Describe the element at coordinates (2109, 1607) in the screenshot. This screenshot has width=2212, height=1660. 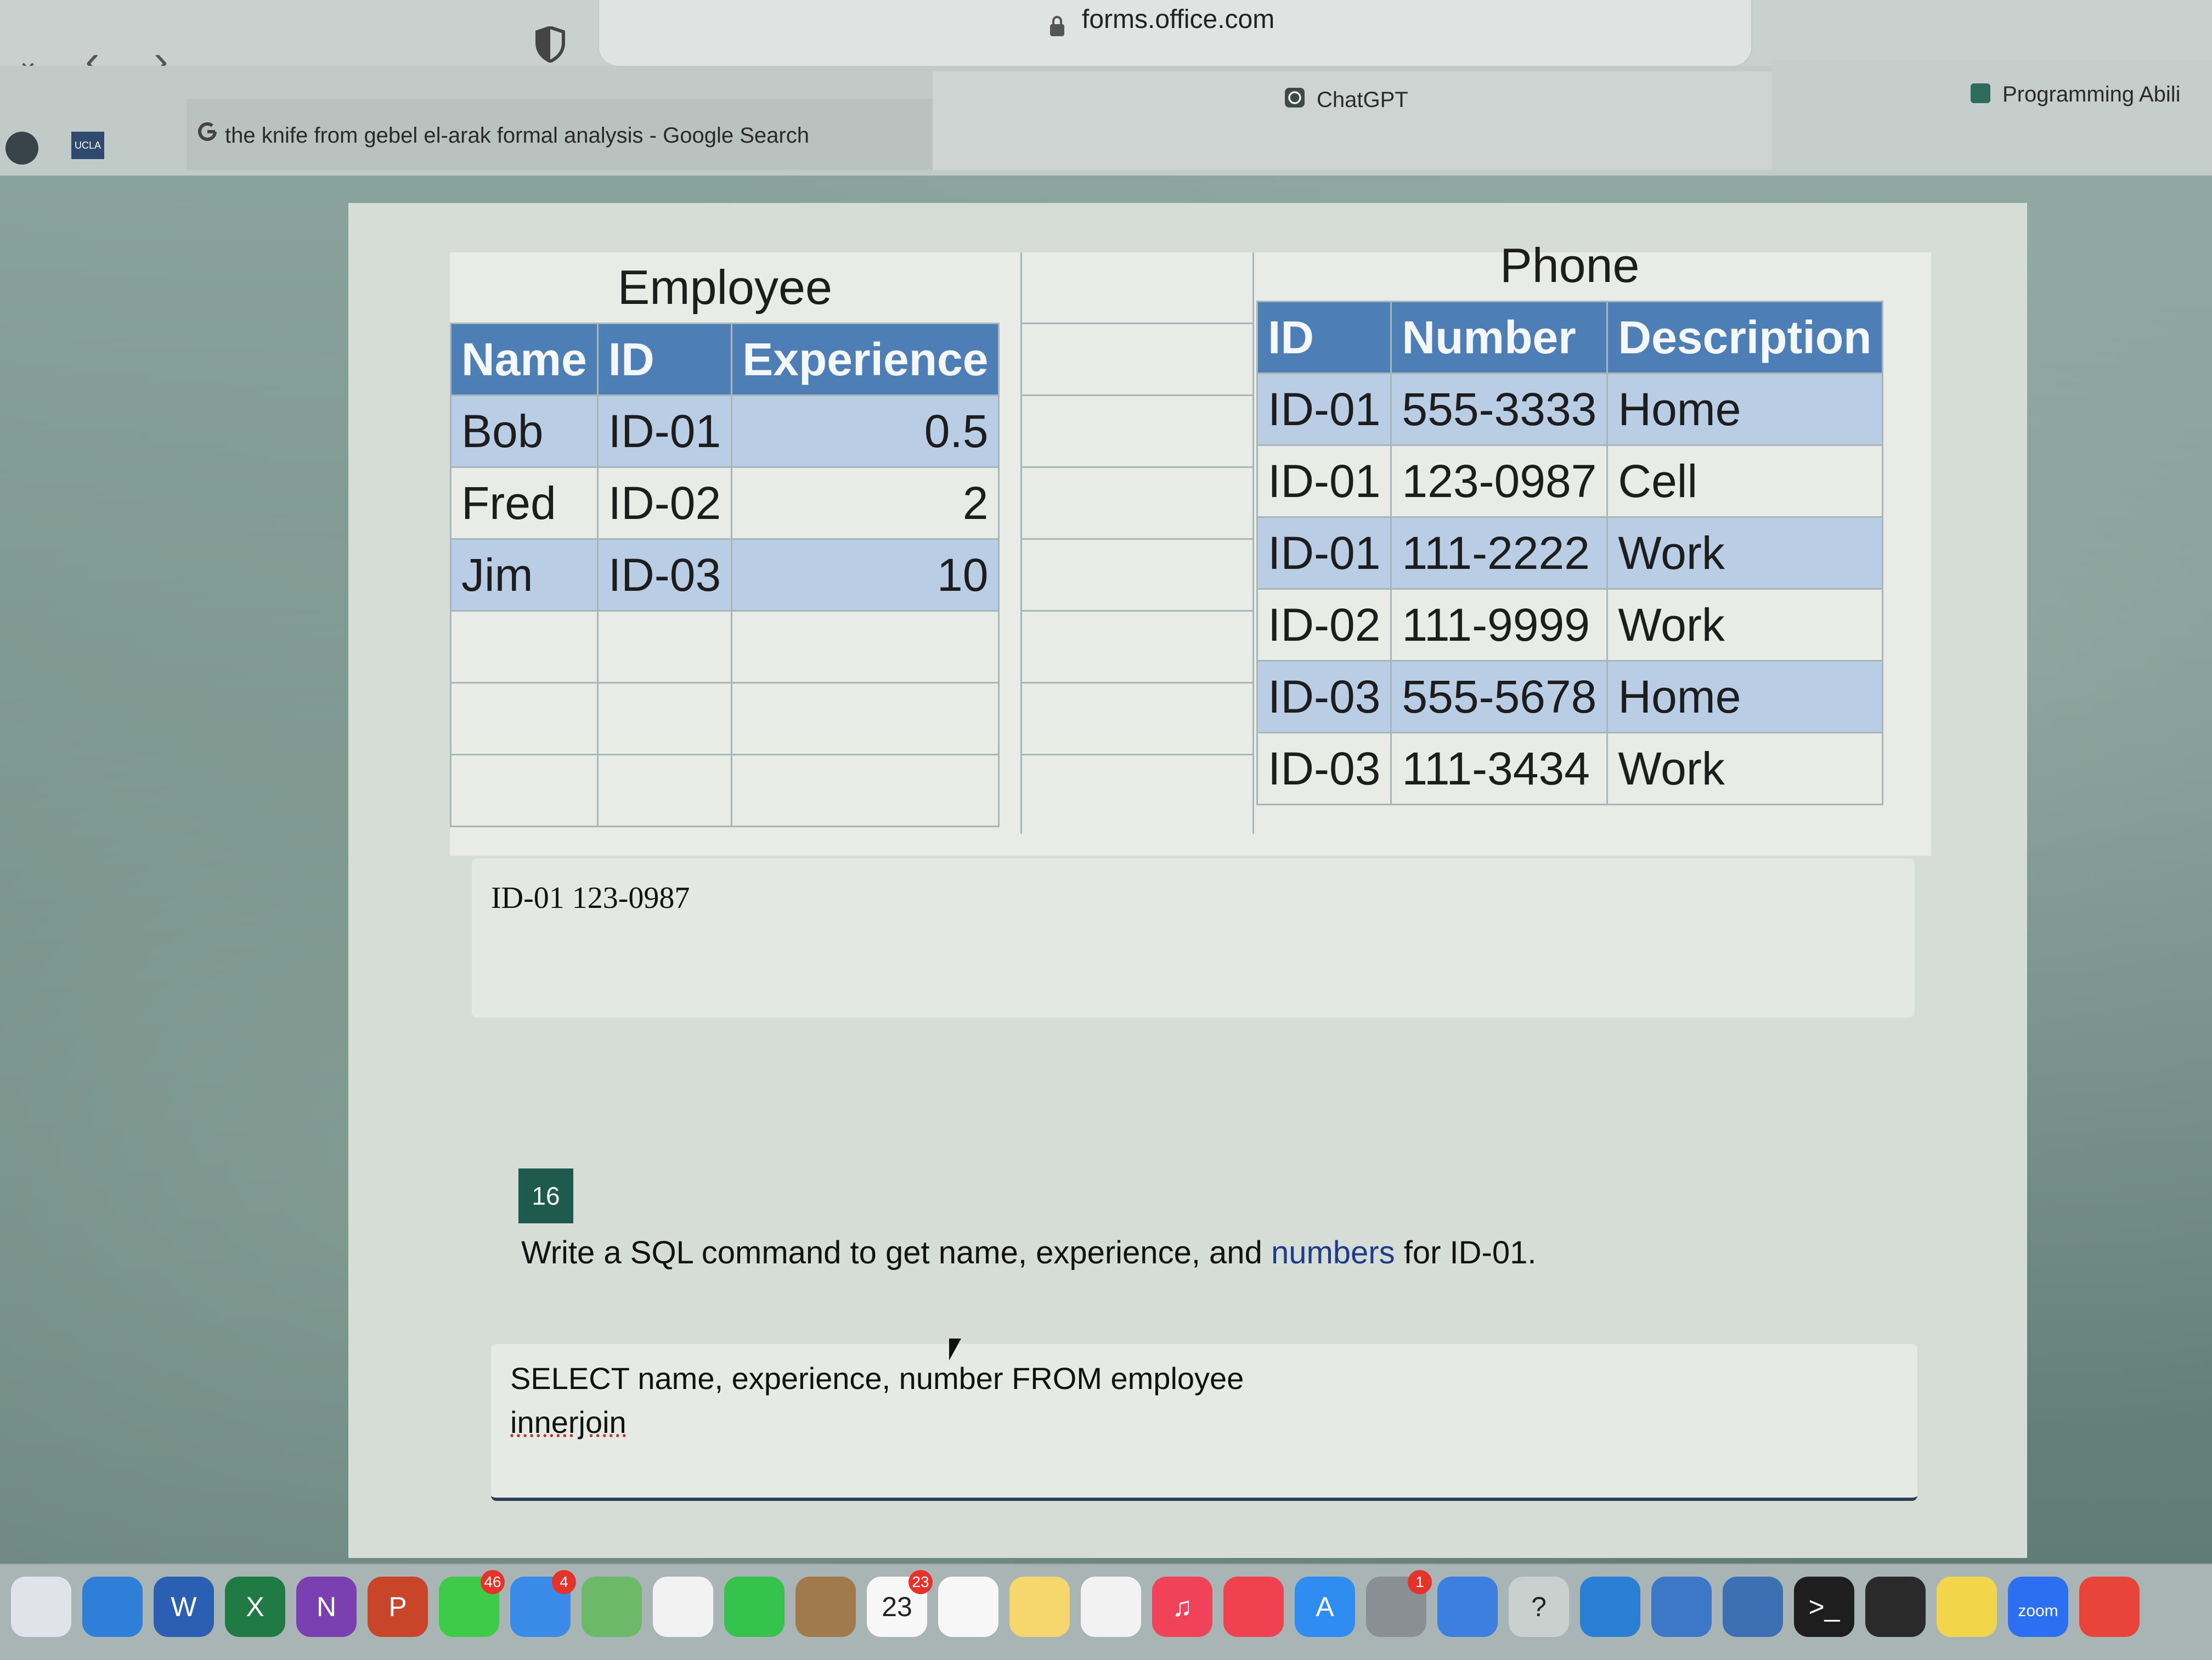
I see `chrome-icon` at that location.